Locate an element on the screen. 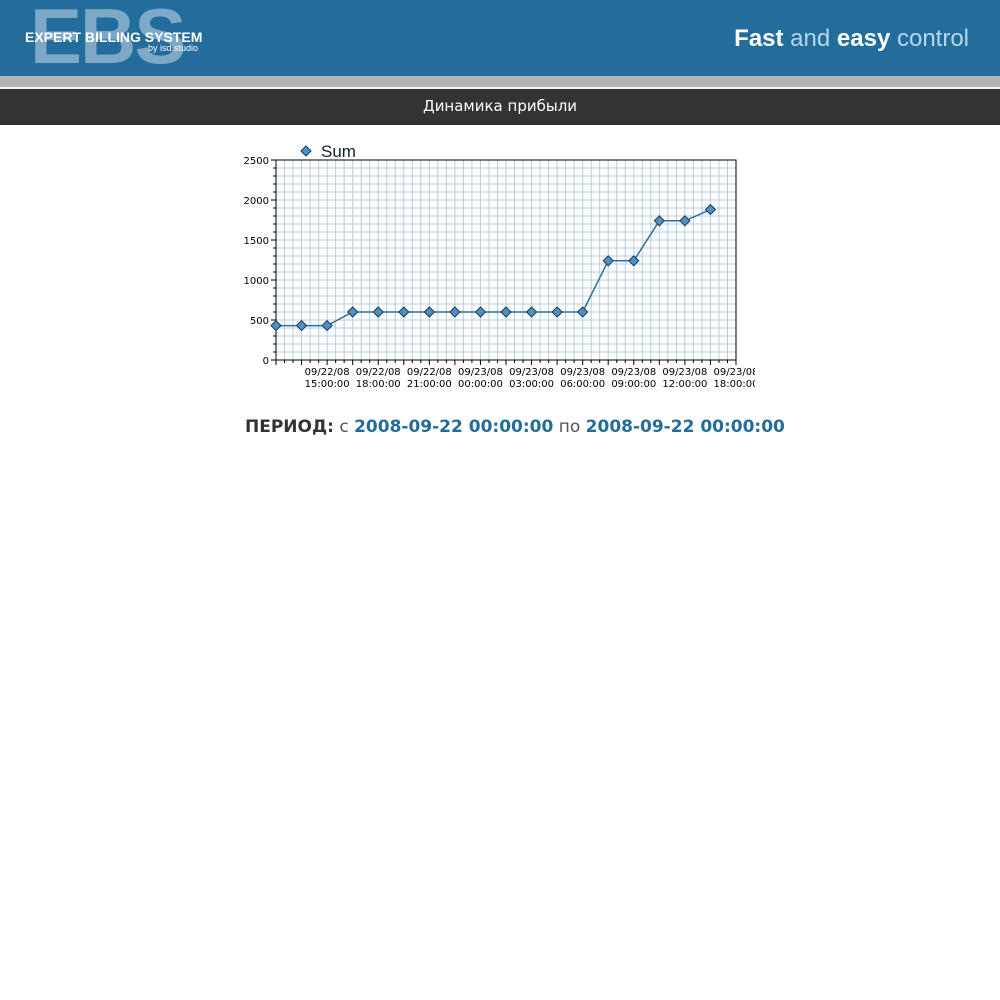  period-from-word: с is located at coordinates (344, 427).